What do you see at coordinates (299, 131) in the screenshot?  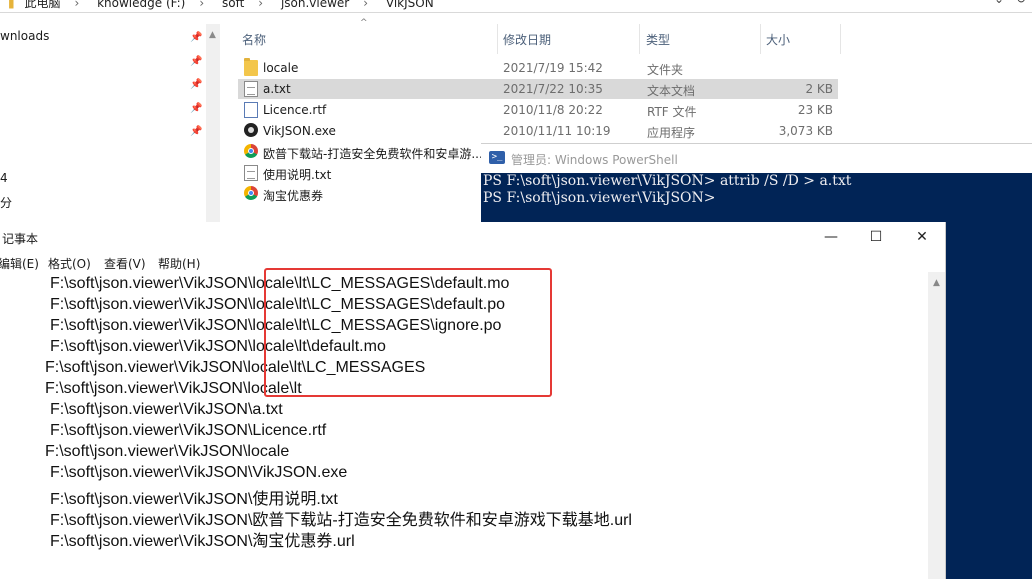 I see `file-name: VikJSON.exe` at bounding box center [299, 131].